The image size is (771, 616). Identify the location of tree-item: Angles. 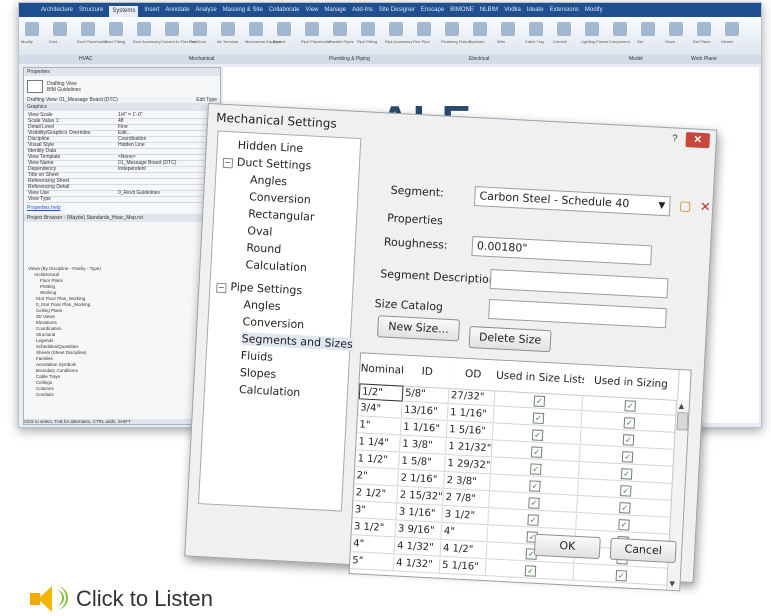
(262, 305).